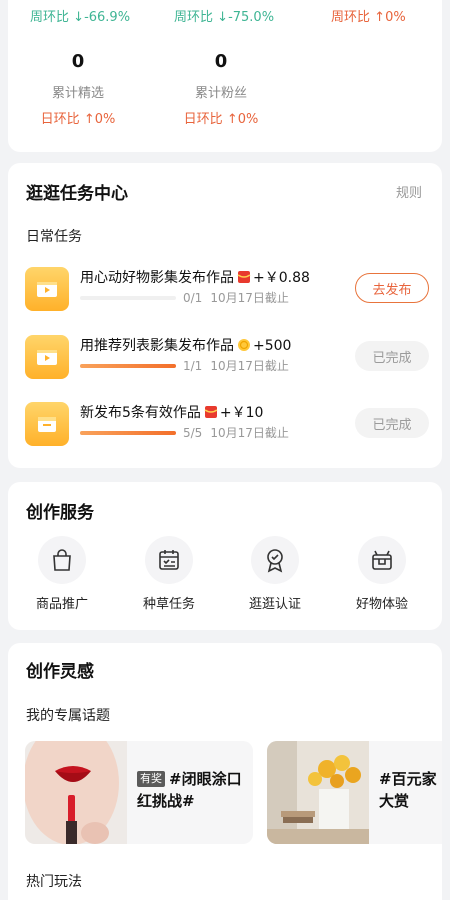 This screenshot has width=450, height=900. Describe the element at coordinates (186, 346) in the screenshot. I see `task-title: 用推荐列表影集发布作品 +500` at that location.